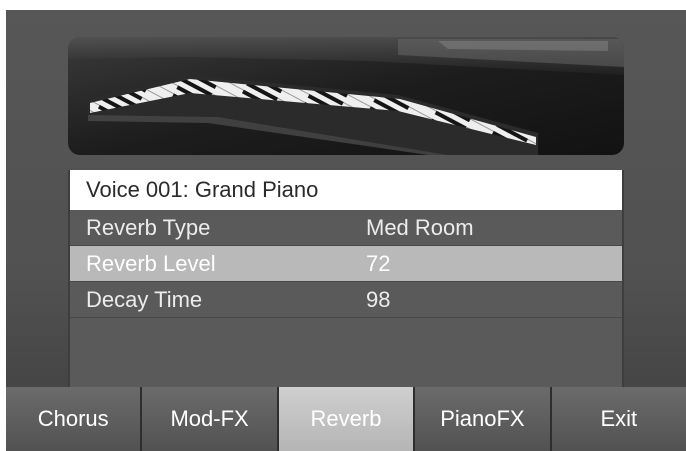 This screenshot has width=686, height=451. What do you see at coordinates (151, 263) in the screenshot?
I see `param-label: Reverb Level` at bounding box center [151, 263].